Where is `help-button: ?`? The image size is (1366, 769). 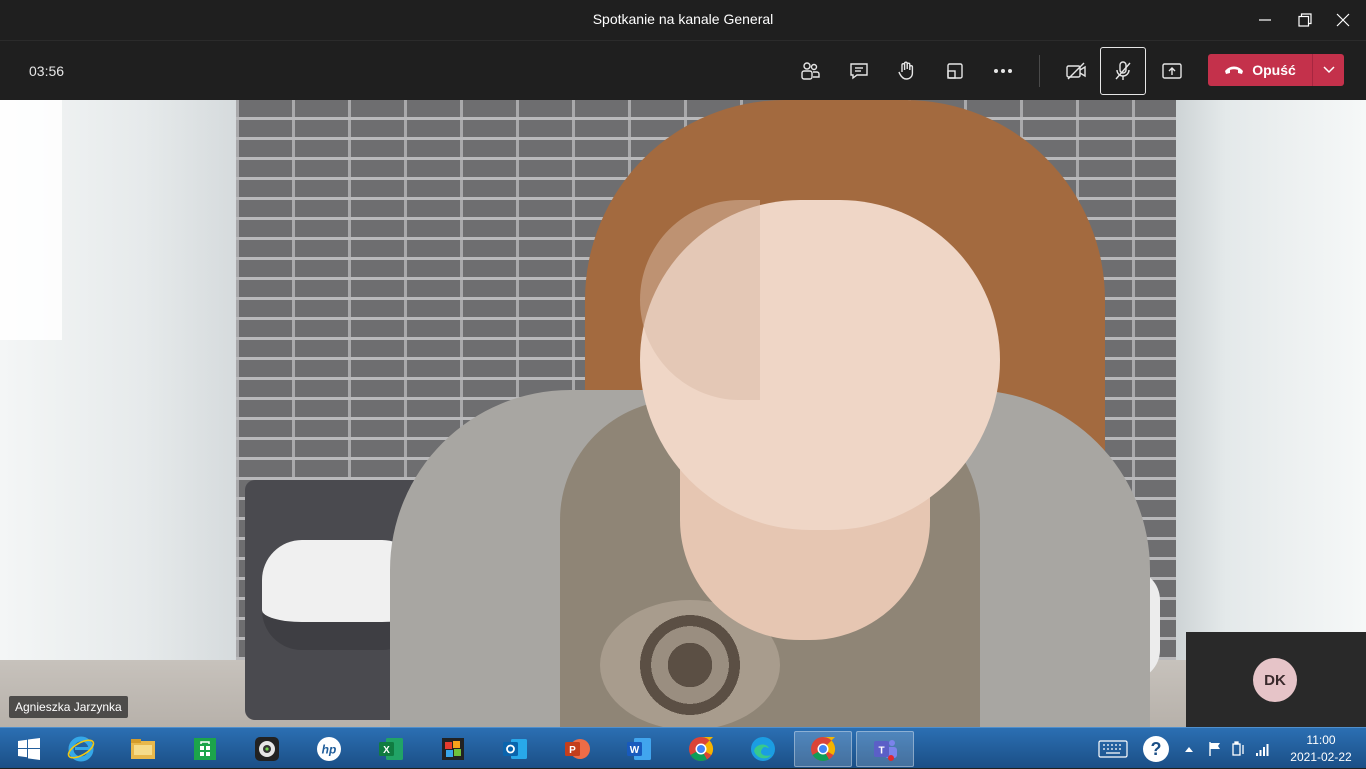 help-button: ? is located at coordinates (1156, 748).